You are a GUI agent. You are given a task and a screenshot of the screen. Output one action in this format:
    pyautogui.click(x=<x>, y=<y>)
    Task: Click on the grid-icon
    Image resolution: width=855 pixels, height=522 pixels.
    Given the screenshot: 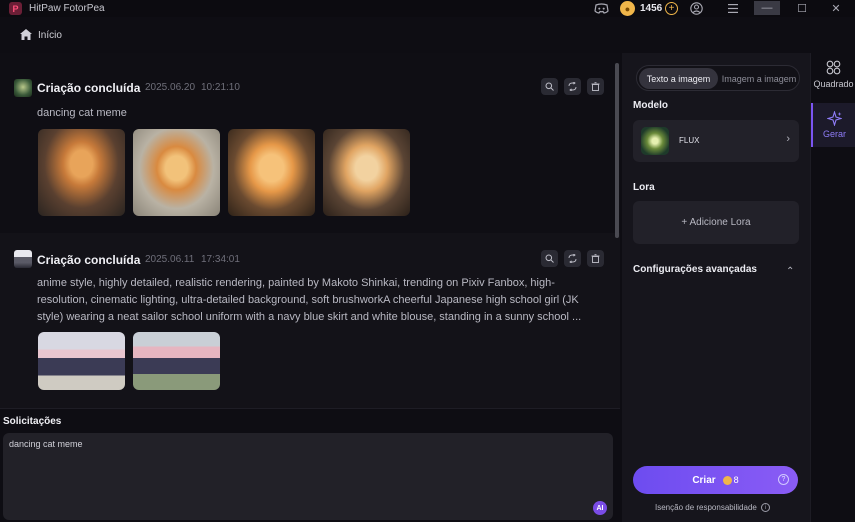 What is the action you would take?
    pyautogui.click(x=833, y=67)
    